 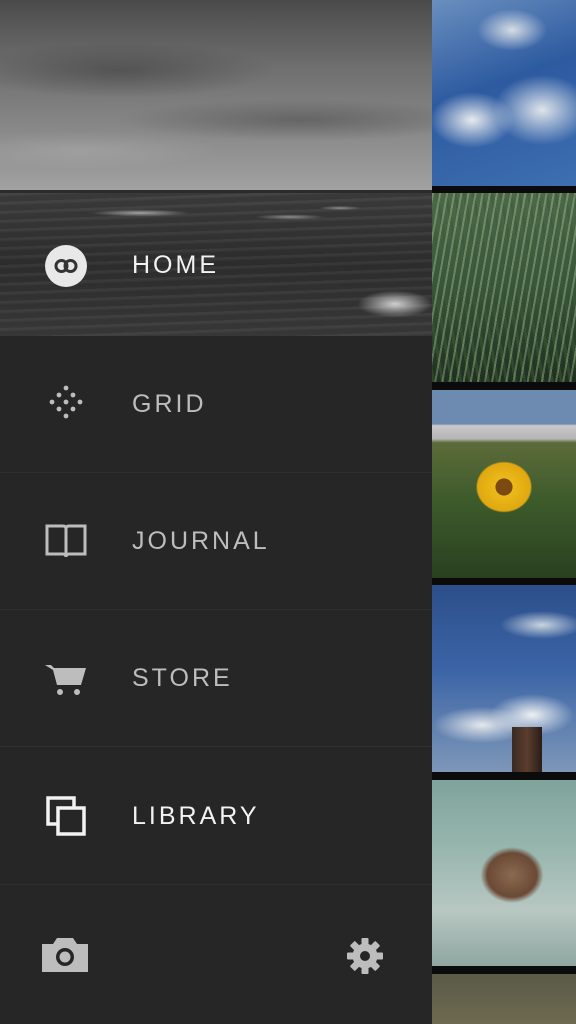 I want to click on photo-tower-detail, so click(x=527, y=749).